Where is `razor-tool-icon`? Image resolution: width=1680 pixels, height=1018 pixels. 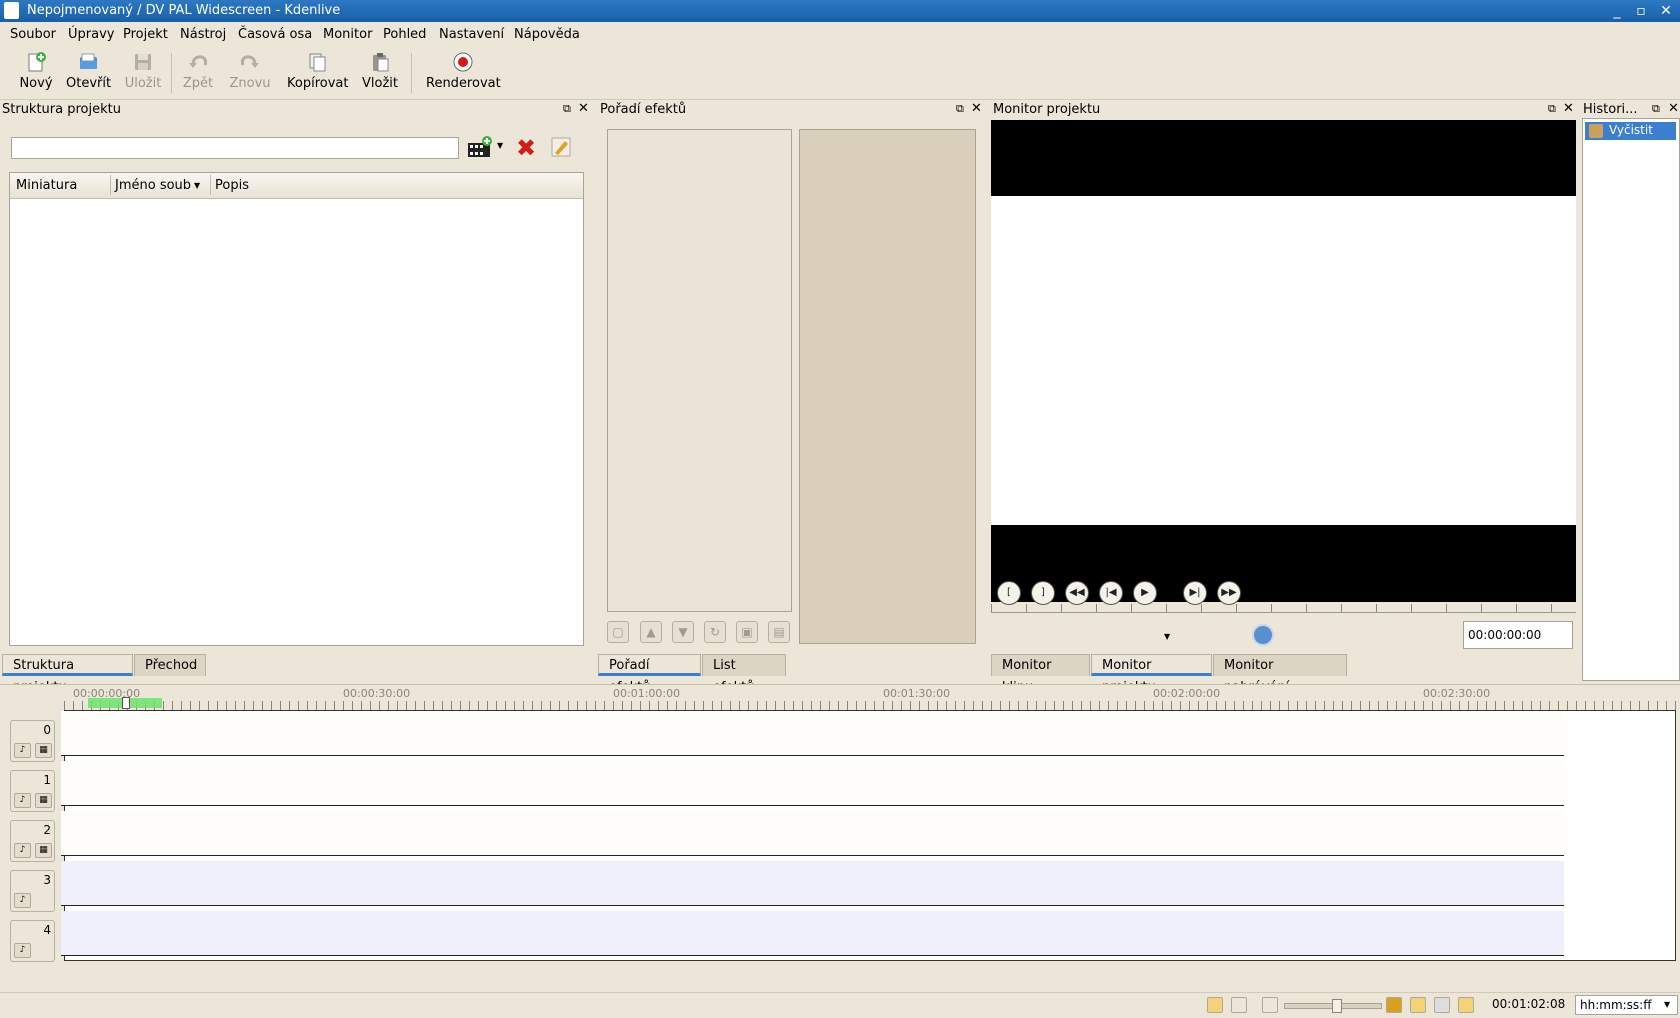
razor-tool-icon is located at coordinates (1239, 1005).